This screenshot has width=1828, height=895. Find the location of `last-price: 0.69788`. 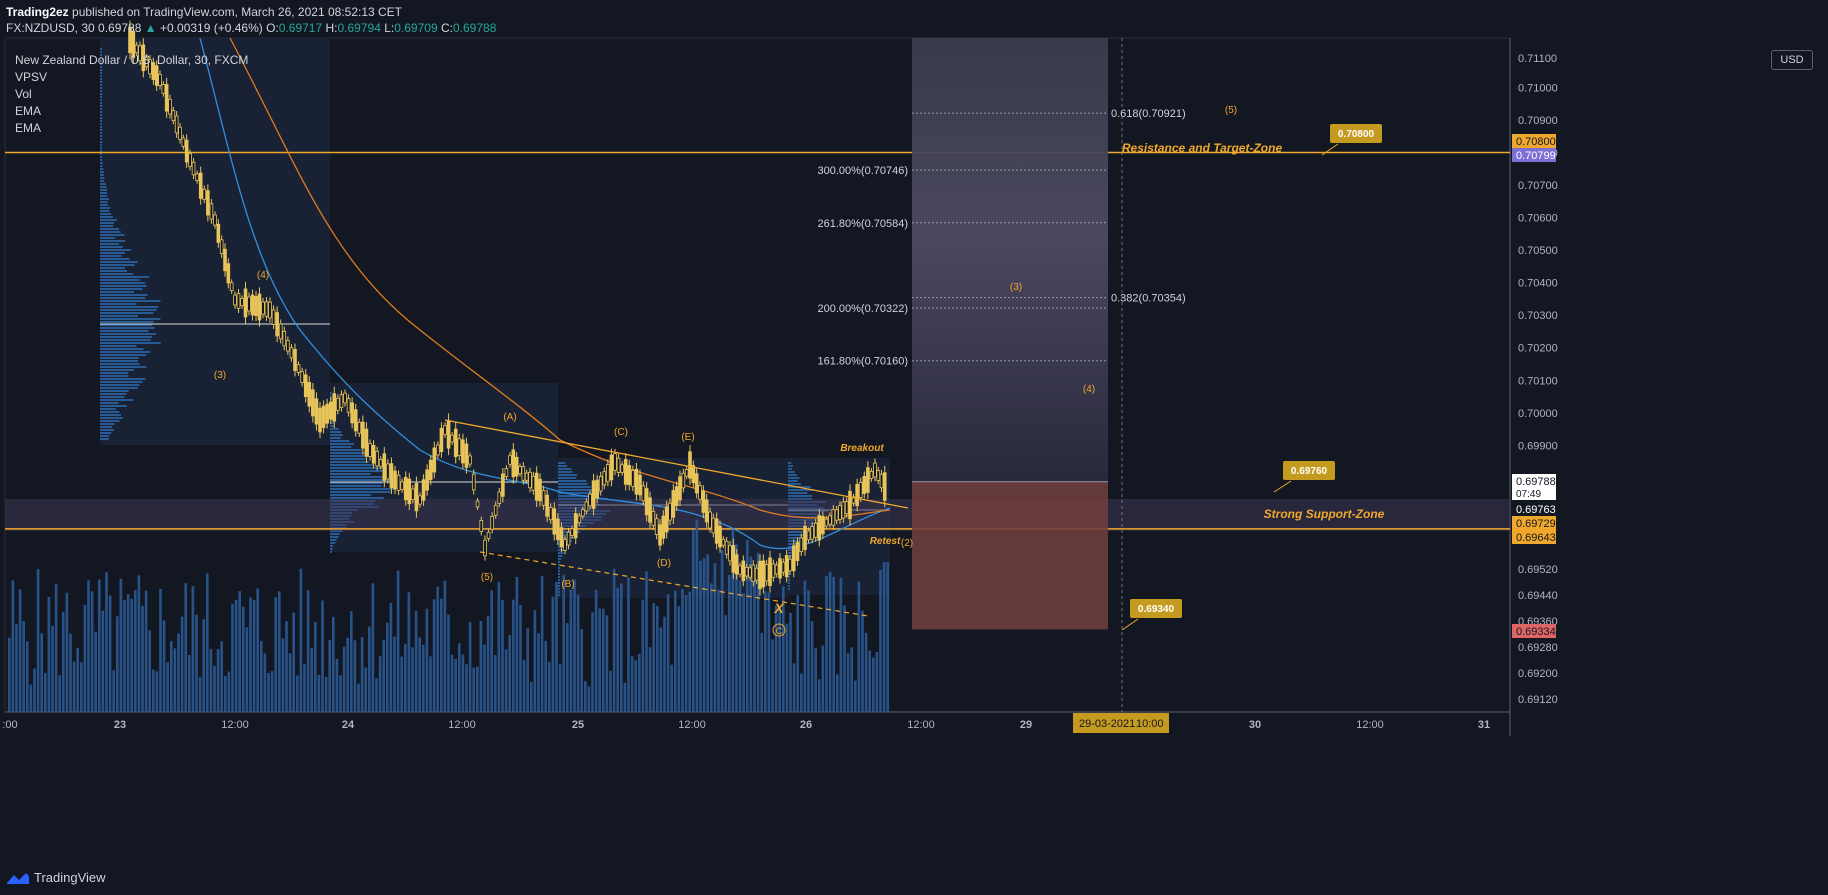

last-price: 0.69788 is located at coordinates (120, 28).